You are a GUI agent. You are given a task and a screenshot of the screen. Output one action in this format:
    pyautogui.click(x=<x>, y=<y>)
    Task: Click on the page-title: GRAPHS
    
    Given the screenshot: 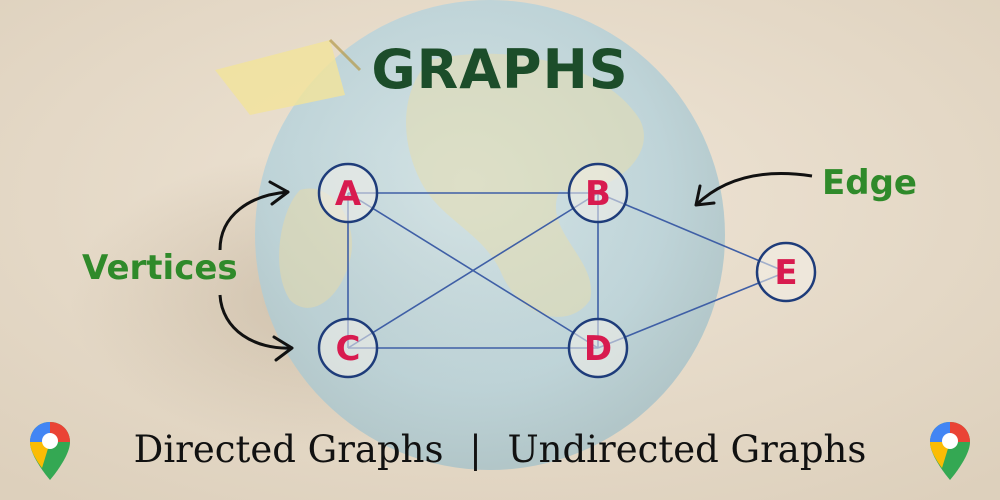 What is the action you would take?
    pyautogui.click(x=500, y=69)
    